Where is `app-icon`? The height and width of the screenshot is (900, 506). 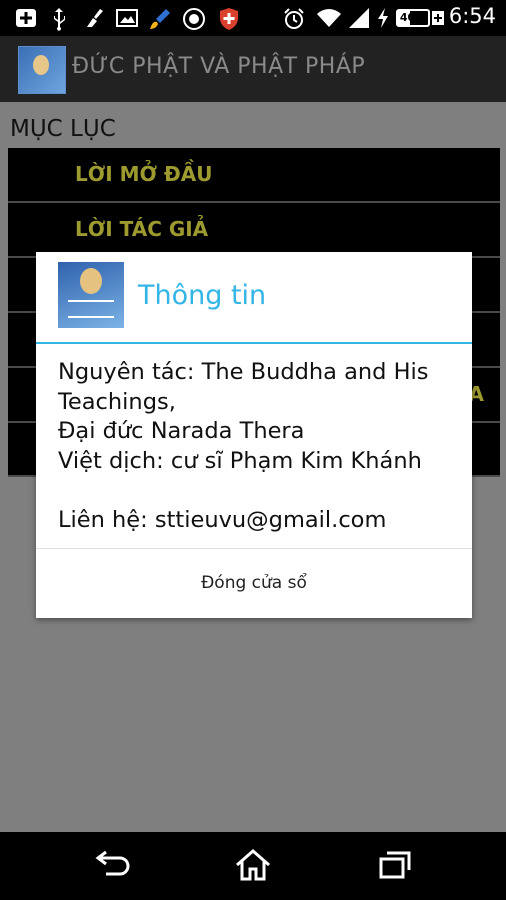
app-icon is located at coordinates (42, 70).